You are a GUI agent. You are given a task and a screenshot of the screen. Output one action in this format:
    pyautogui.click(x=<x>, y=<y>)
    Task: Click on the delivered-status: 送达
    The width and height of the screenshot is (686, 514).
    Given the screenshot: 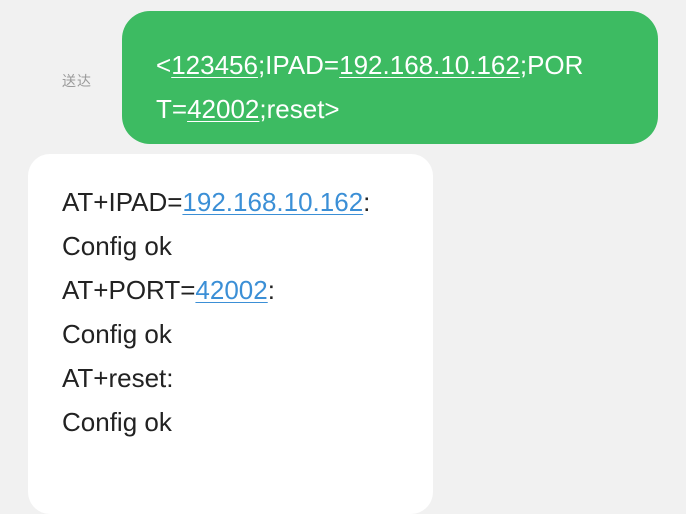 What is the action you would take?
    pyautogui.click(x=77, y=81)
    